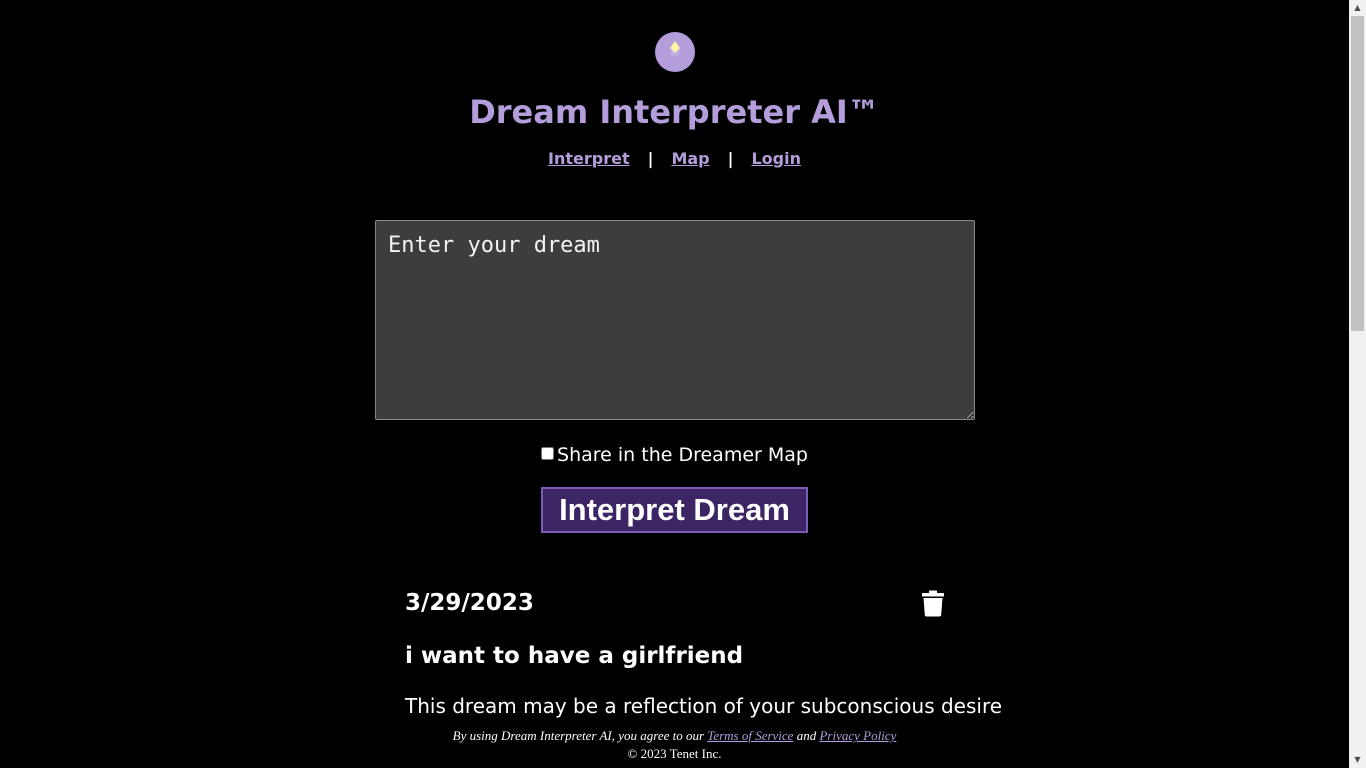 The image size is (1366, 768). I want to click on dream-input, so click(675, 320).